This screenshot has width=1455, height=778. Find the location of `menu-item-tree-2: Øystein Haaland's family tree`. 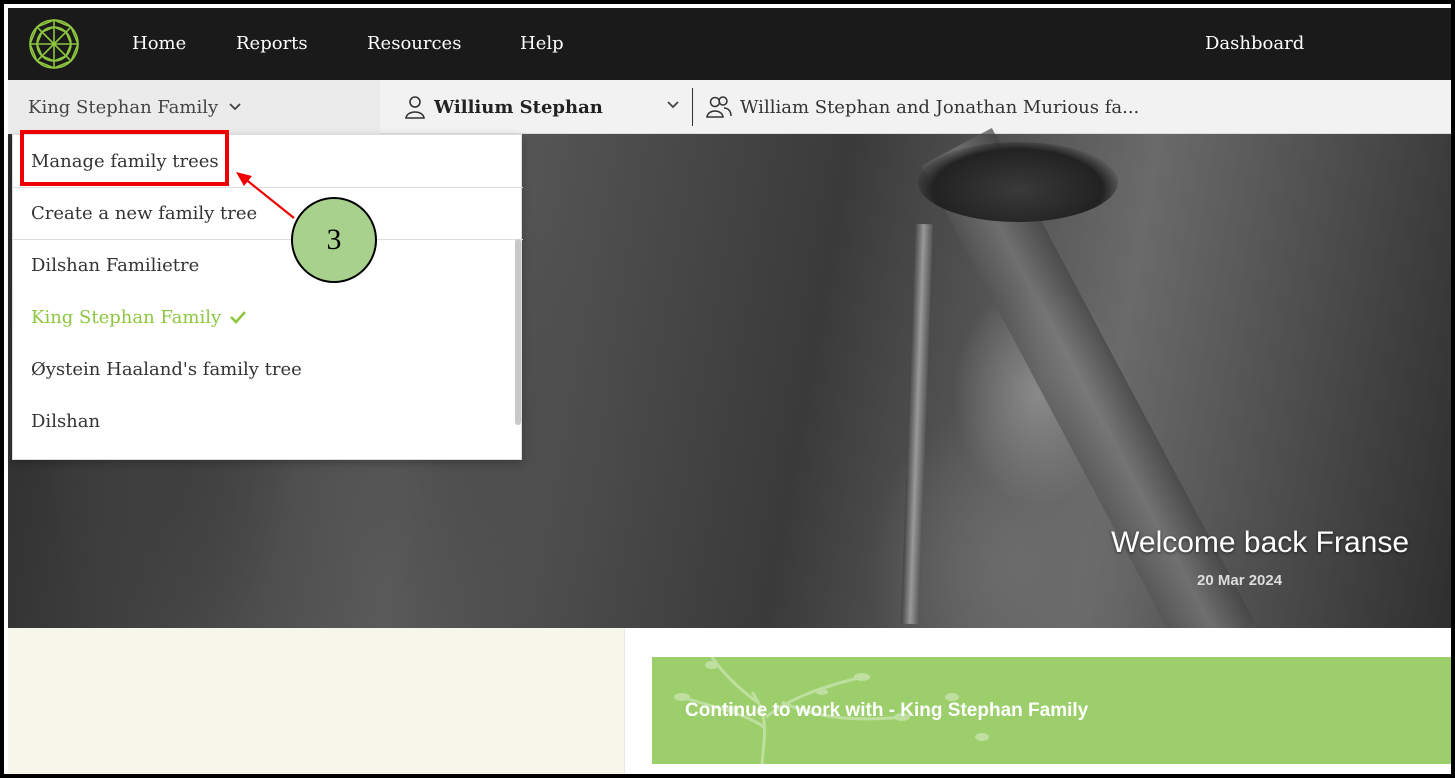

menu-item-tree-2: Øystein Haaland's family tree is located at coordinates (268, 369).